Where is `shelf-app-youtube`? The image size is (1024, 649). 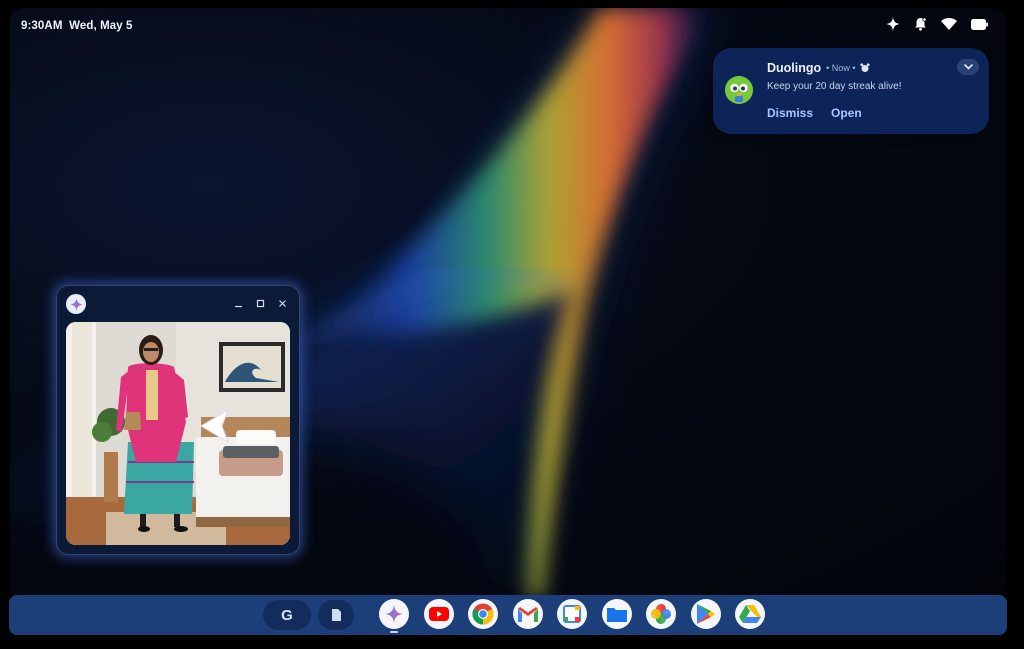 shelf-app-youtube is located at coordinates (438, 614).